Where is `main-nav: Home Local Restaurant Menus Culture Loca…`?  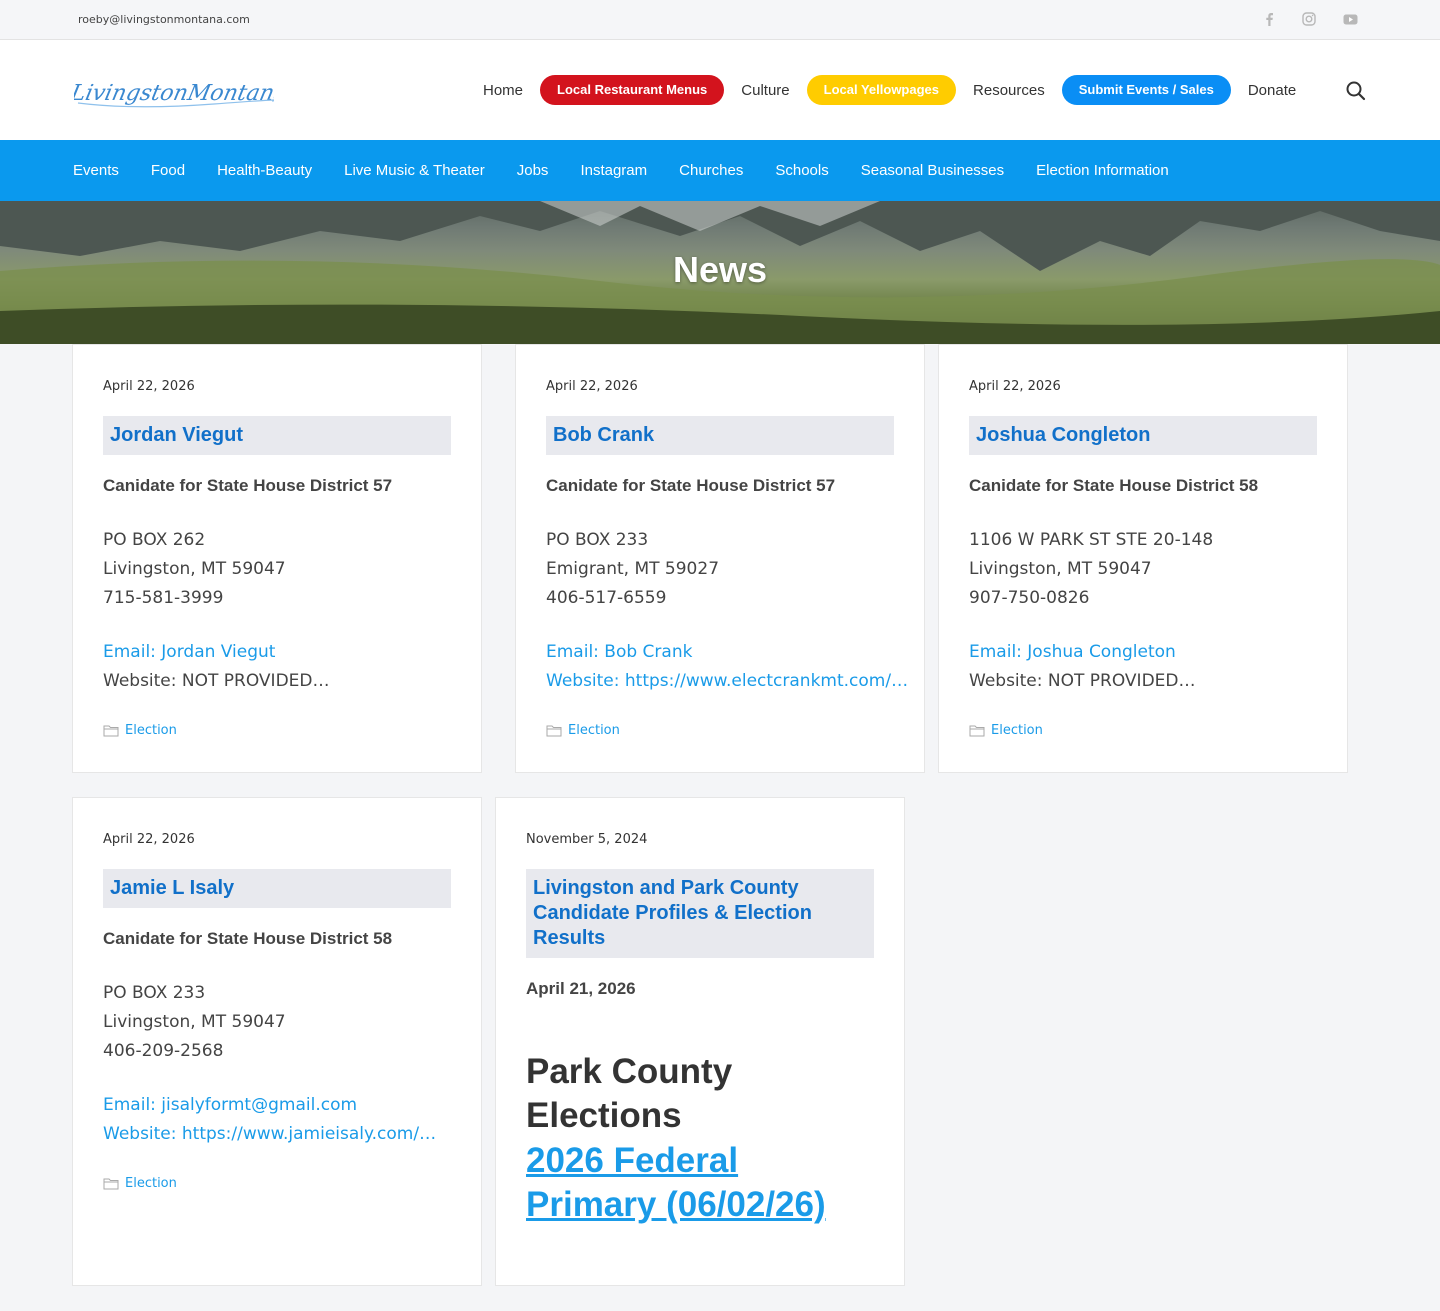
main-nav: Home Local Restaurant Menus Culture Loca… is located at coordinates (889, 90).